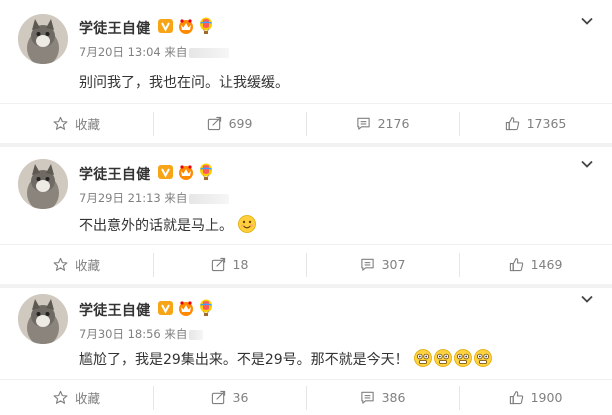  I want to click on repost-count: 18, so click(240, 264).